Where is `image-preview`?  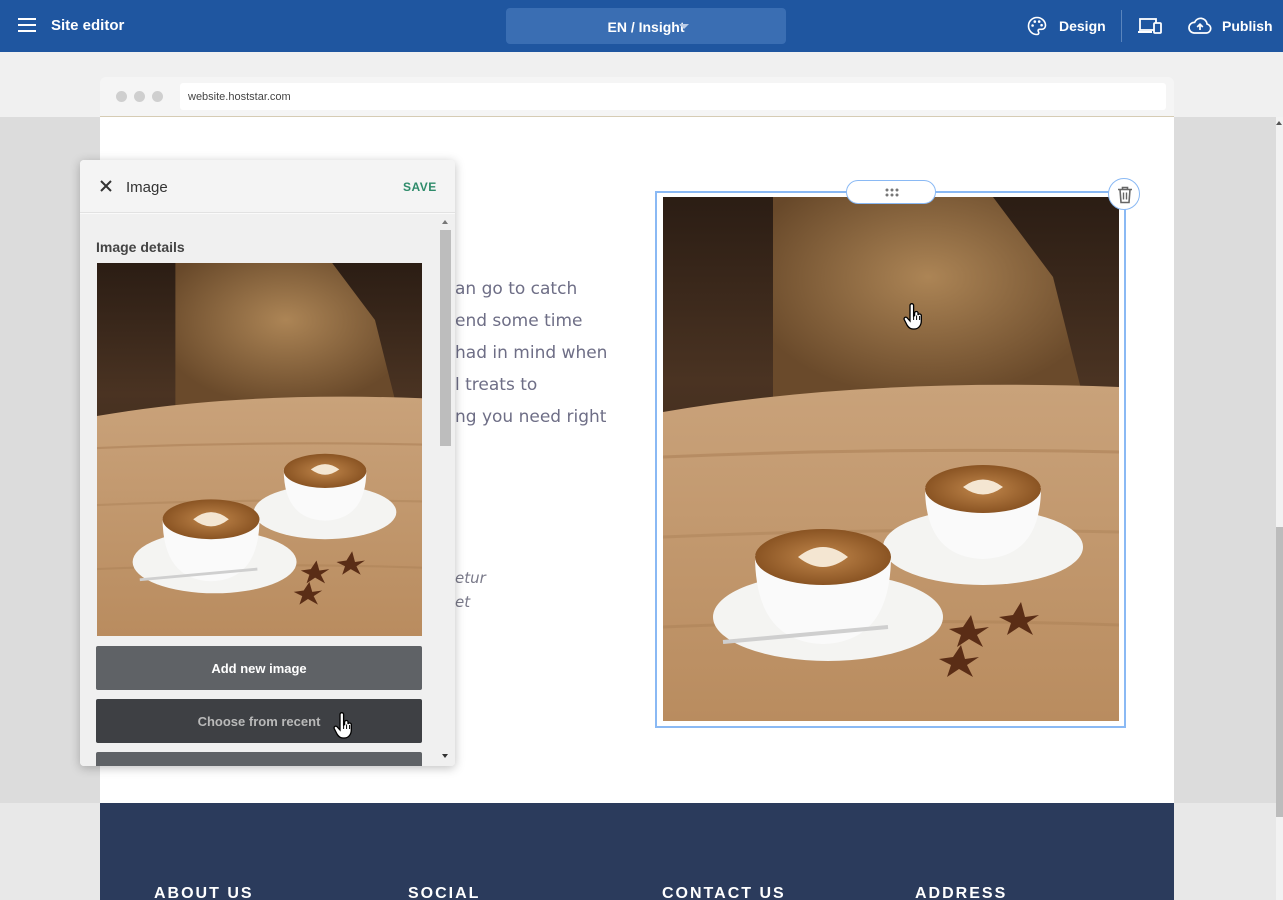
image-preview is located at coordinates (259, 449).